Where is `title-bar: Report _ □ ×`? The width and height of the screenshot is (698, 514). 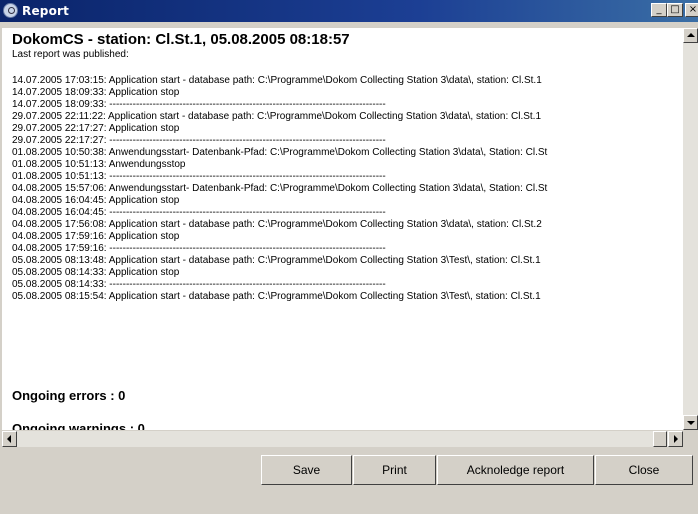 title-bar: Report _ □ × is located at coordinates (349, 11).